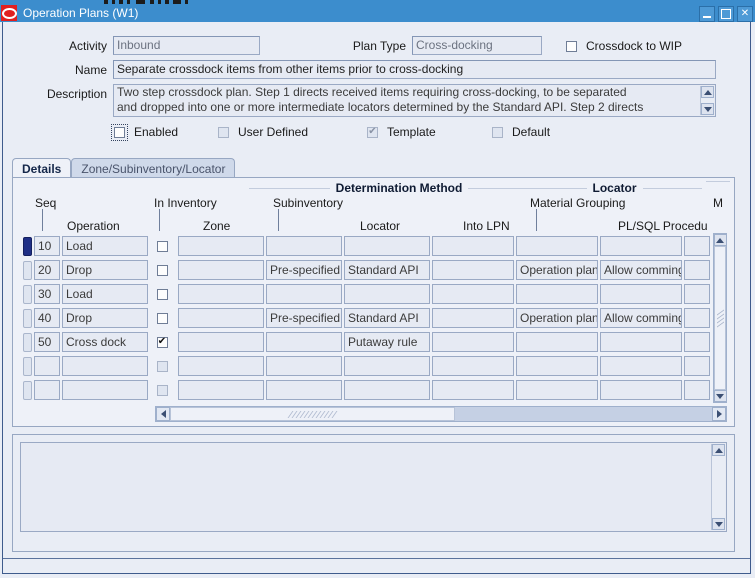  Describe the element at coordinates (153, 168) in the screenshot. I see `tab-zone-subinventory-locator: Zone/Subinventory/Locator` at that location.